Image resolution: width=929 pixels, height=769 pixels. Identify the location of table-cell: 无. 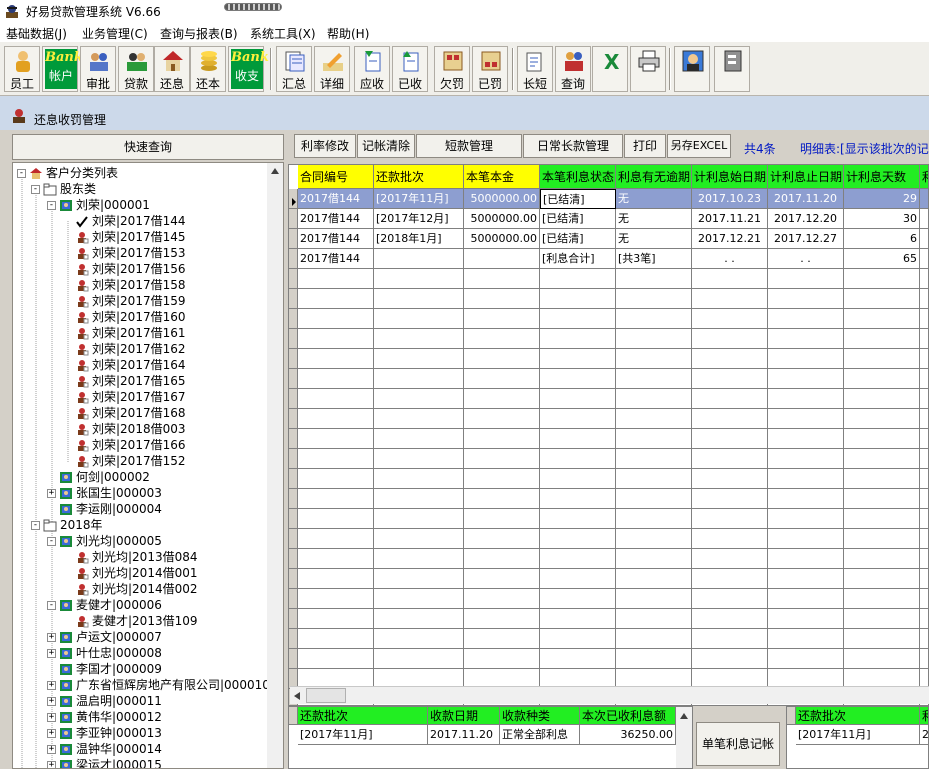
(654, 199).